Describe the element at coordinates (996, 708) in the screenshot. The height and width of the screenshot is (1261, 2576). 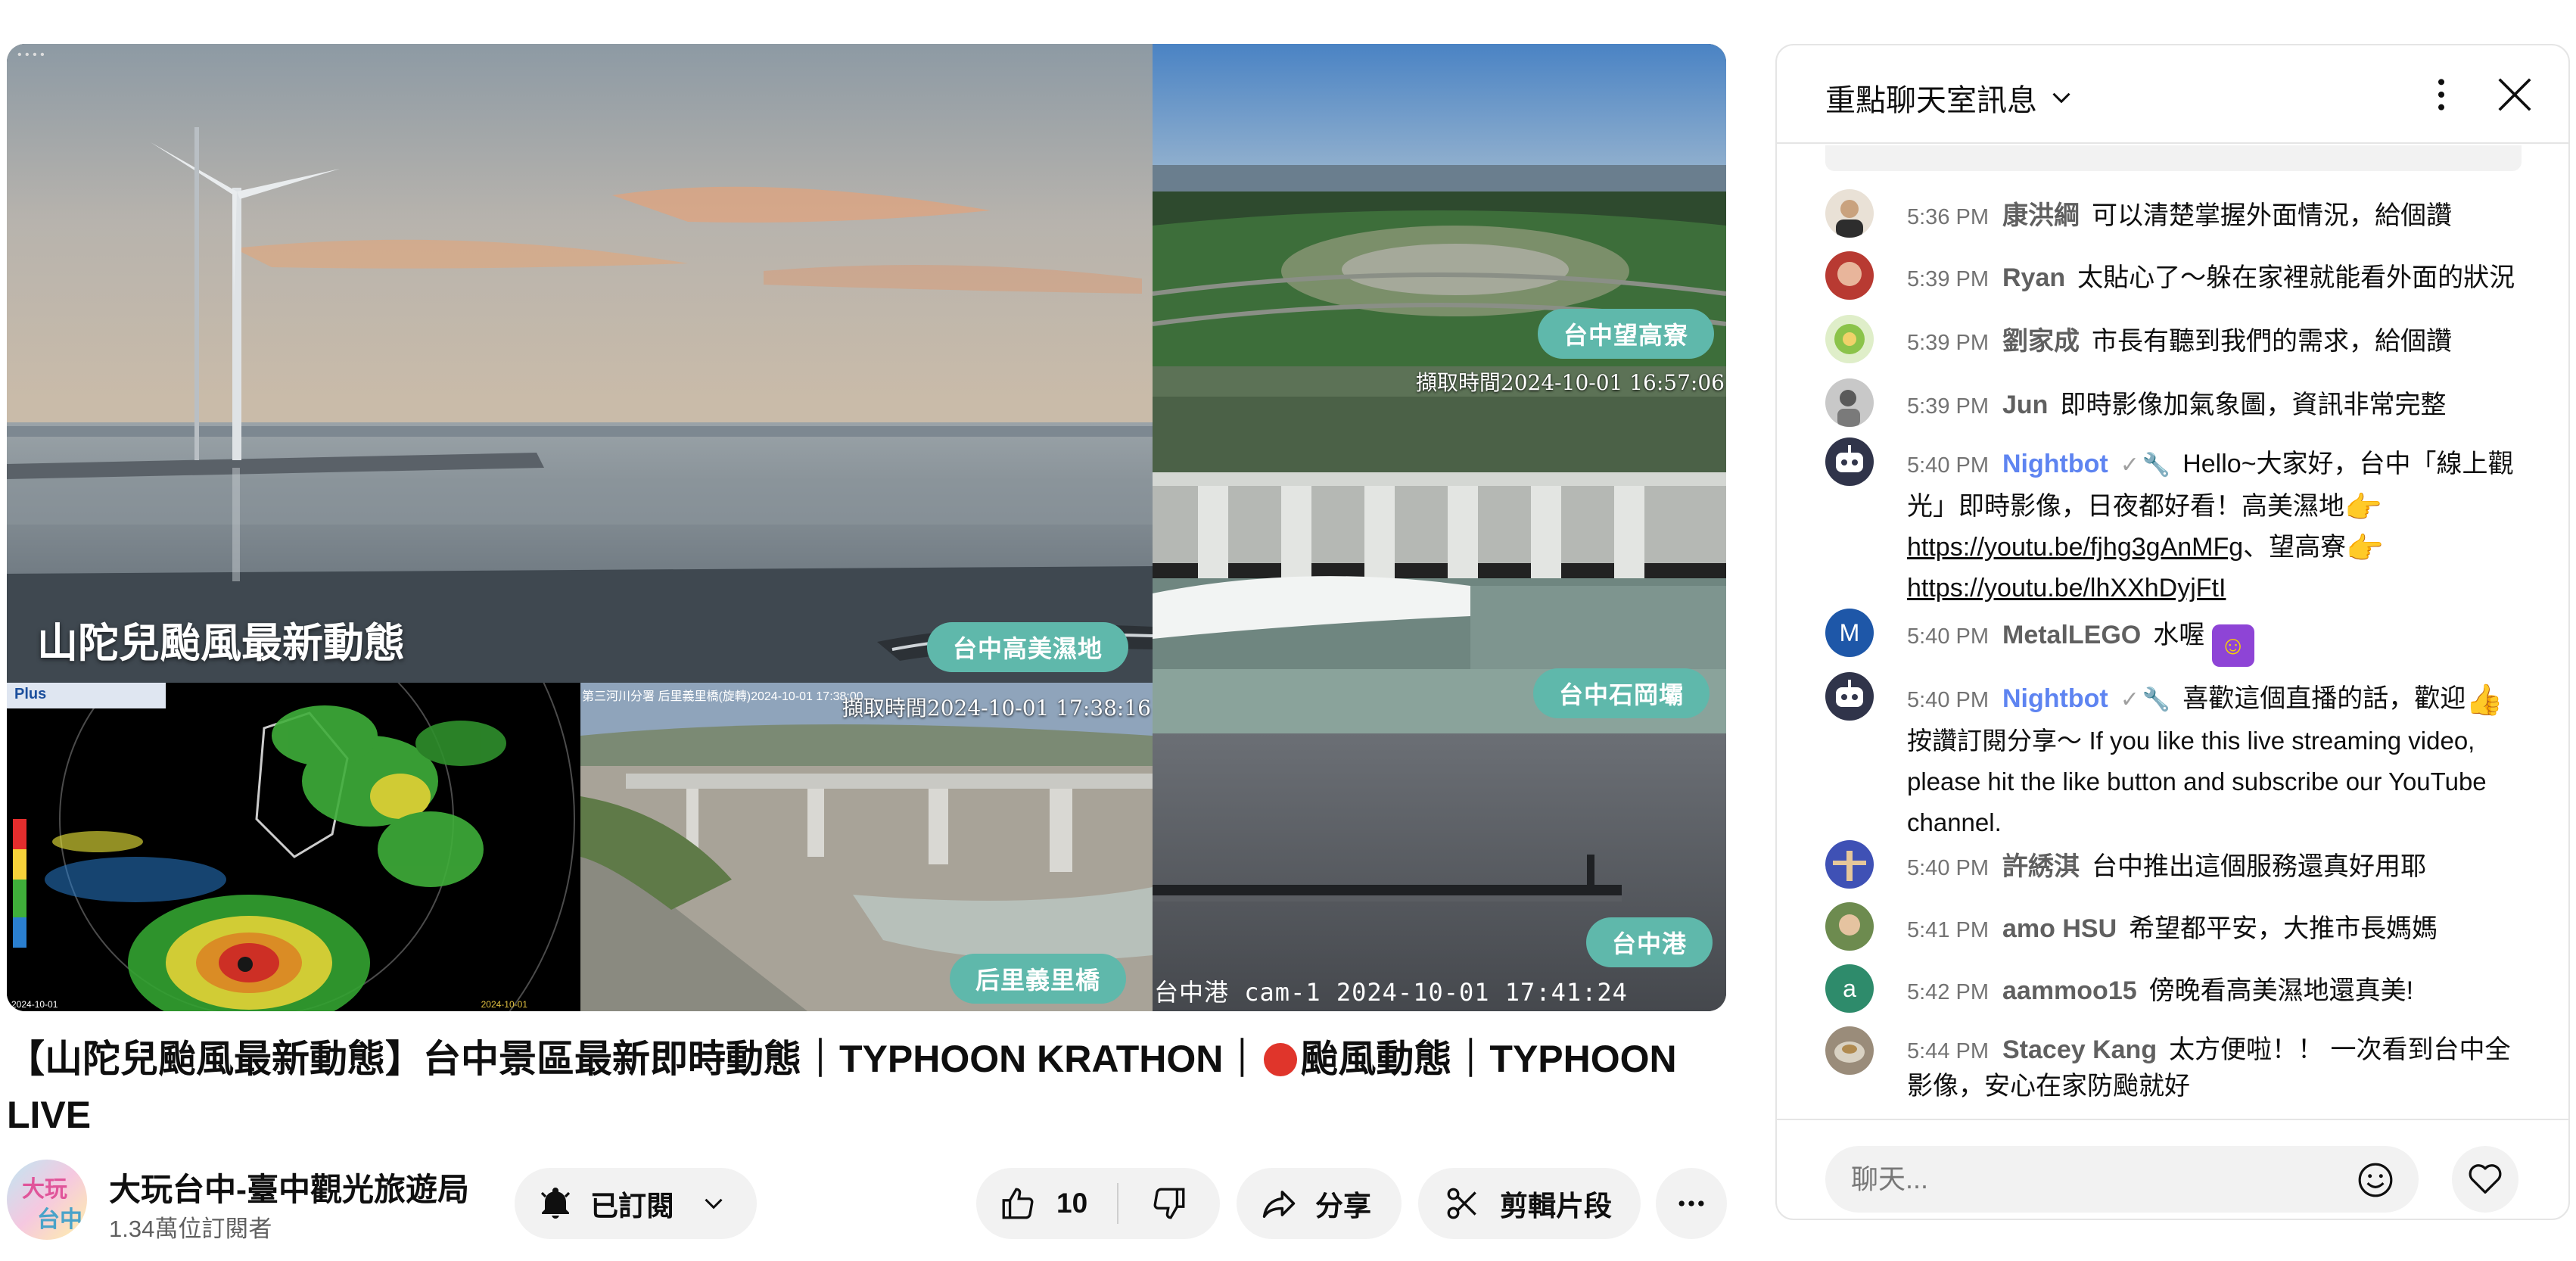
I see `houli-timestamp: 擷取時間2024-10-01 17:38:16` at that location.